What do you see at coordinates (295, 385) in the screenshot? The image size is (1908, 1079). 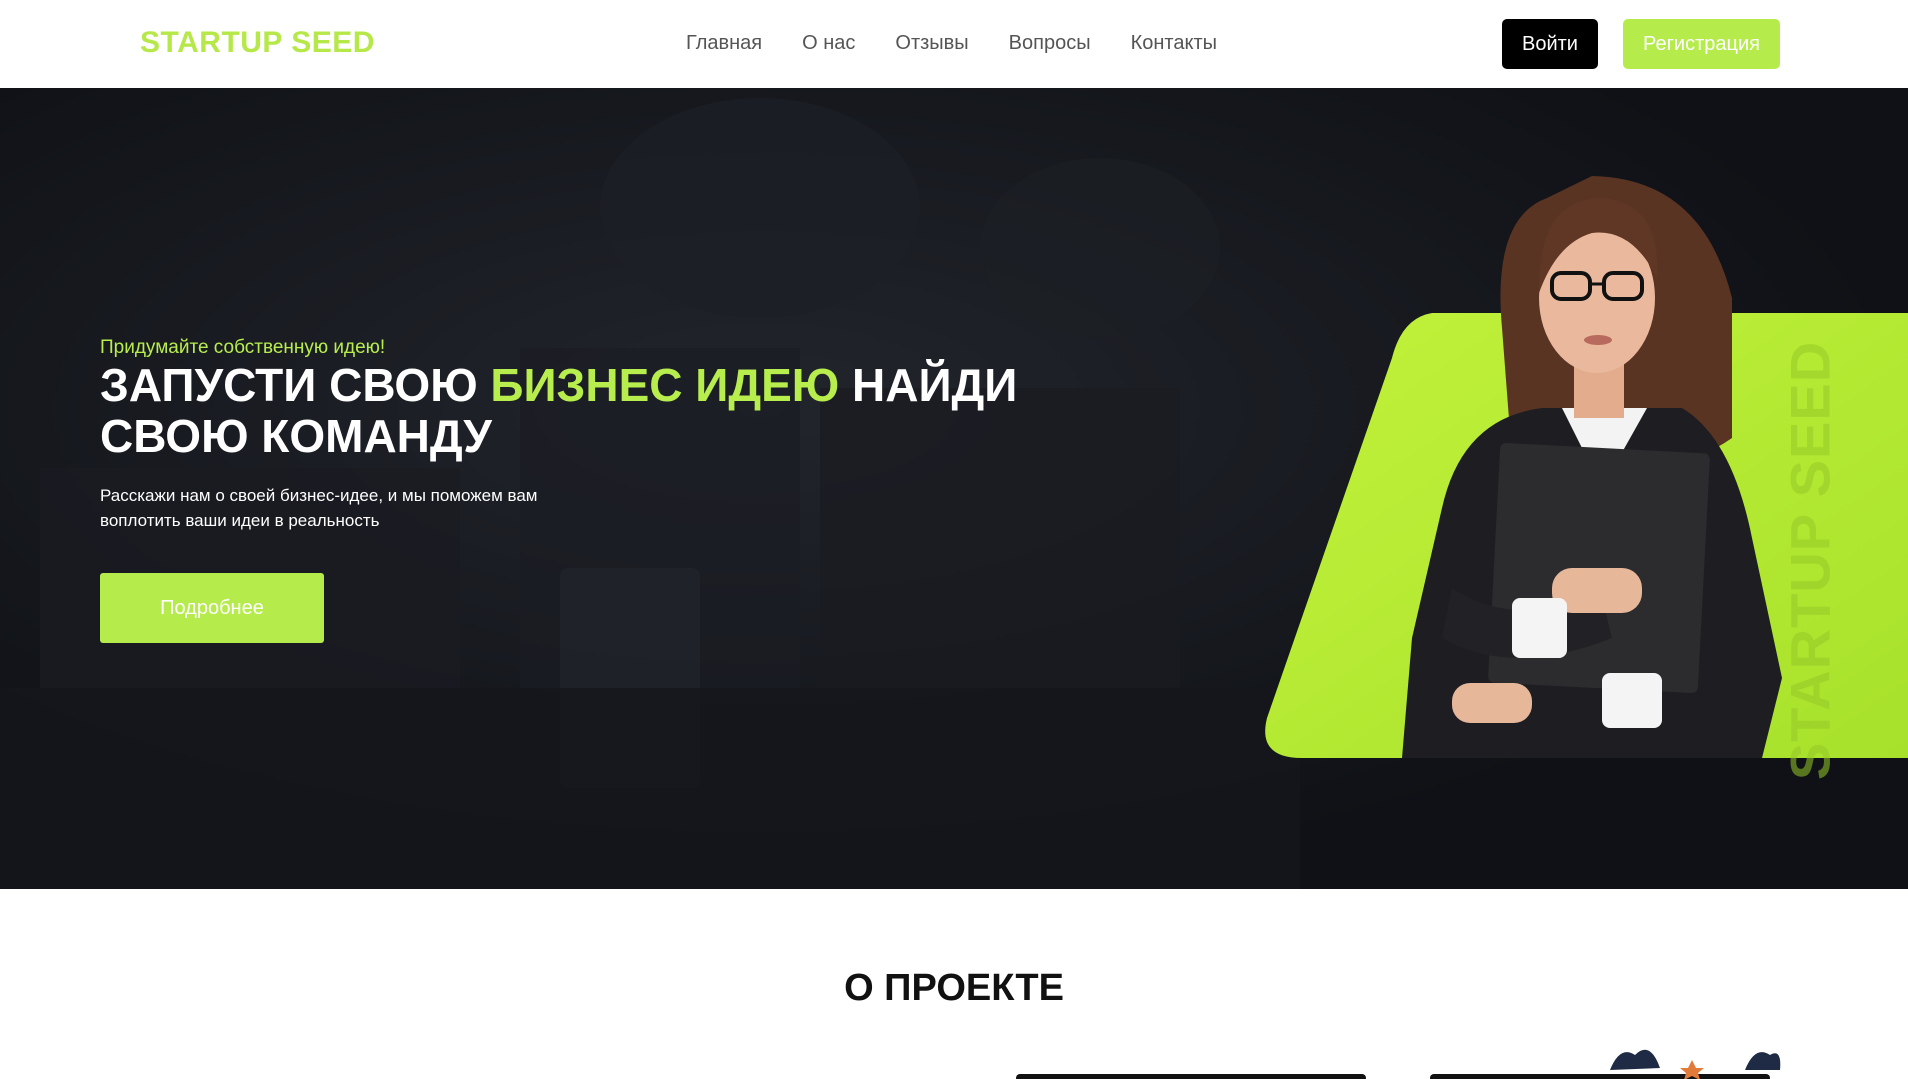 I see `hero-title-part1: ЗАПУСТИ СВОЮ` at bounding box center [295, 385].